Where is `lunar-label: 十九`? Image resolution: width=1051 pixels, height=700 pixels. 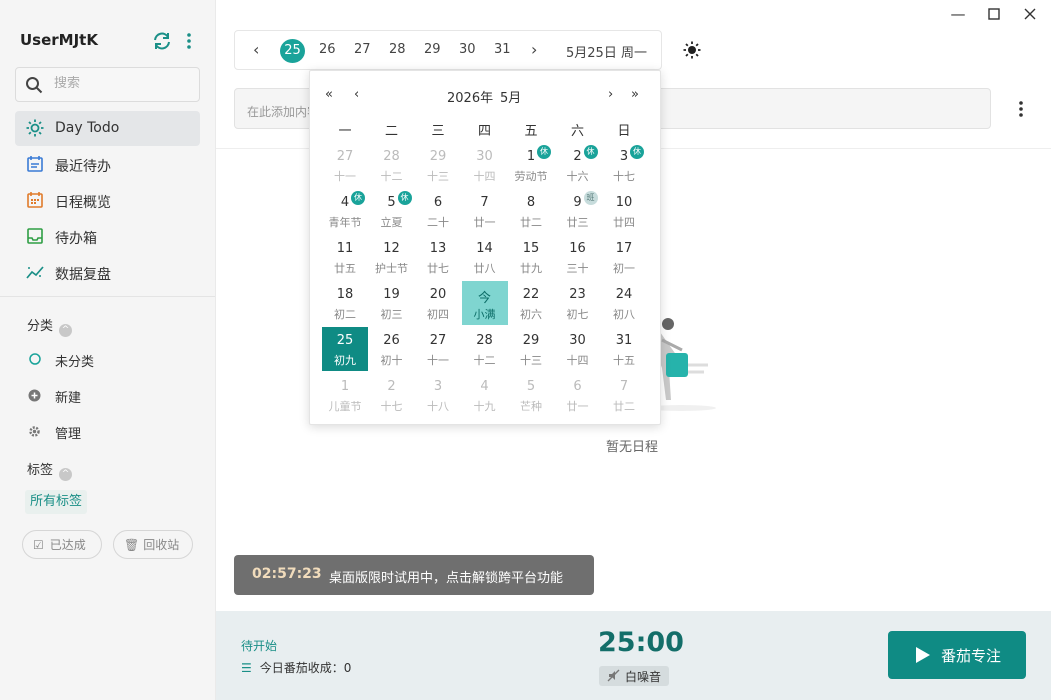
lunar-label: 十九 is located at coordinates (484, 406).